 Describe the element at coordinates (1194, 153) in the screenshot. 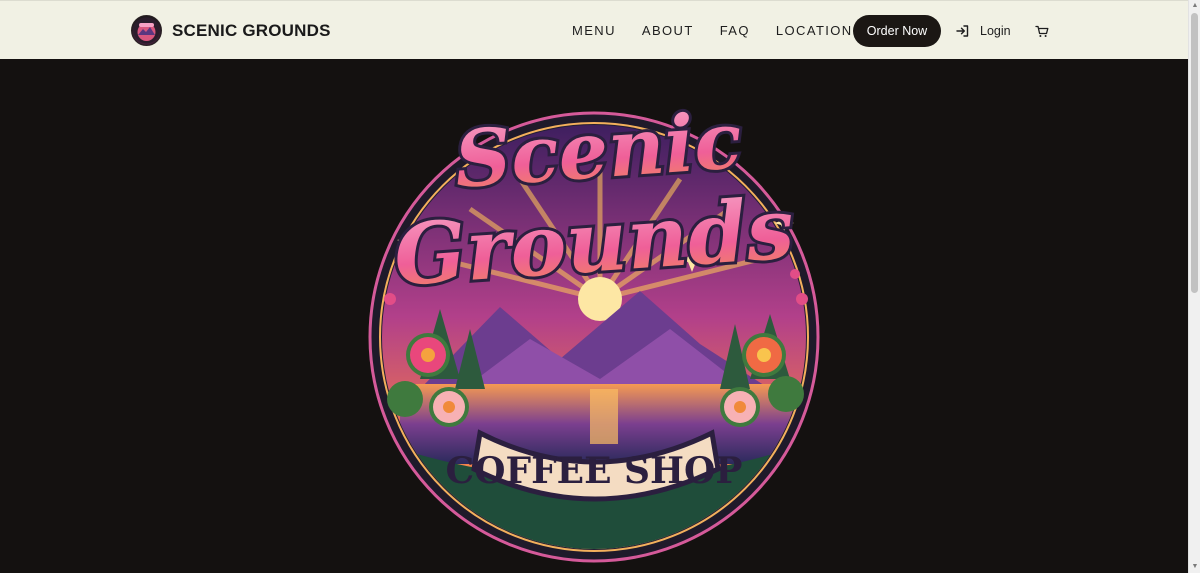

I see `scroll-thumb` at that location.